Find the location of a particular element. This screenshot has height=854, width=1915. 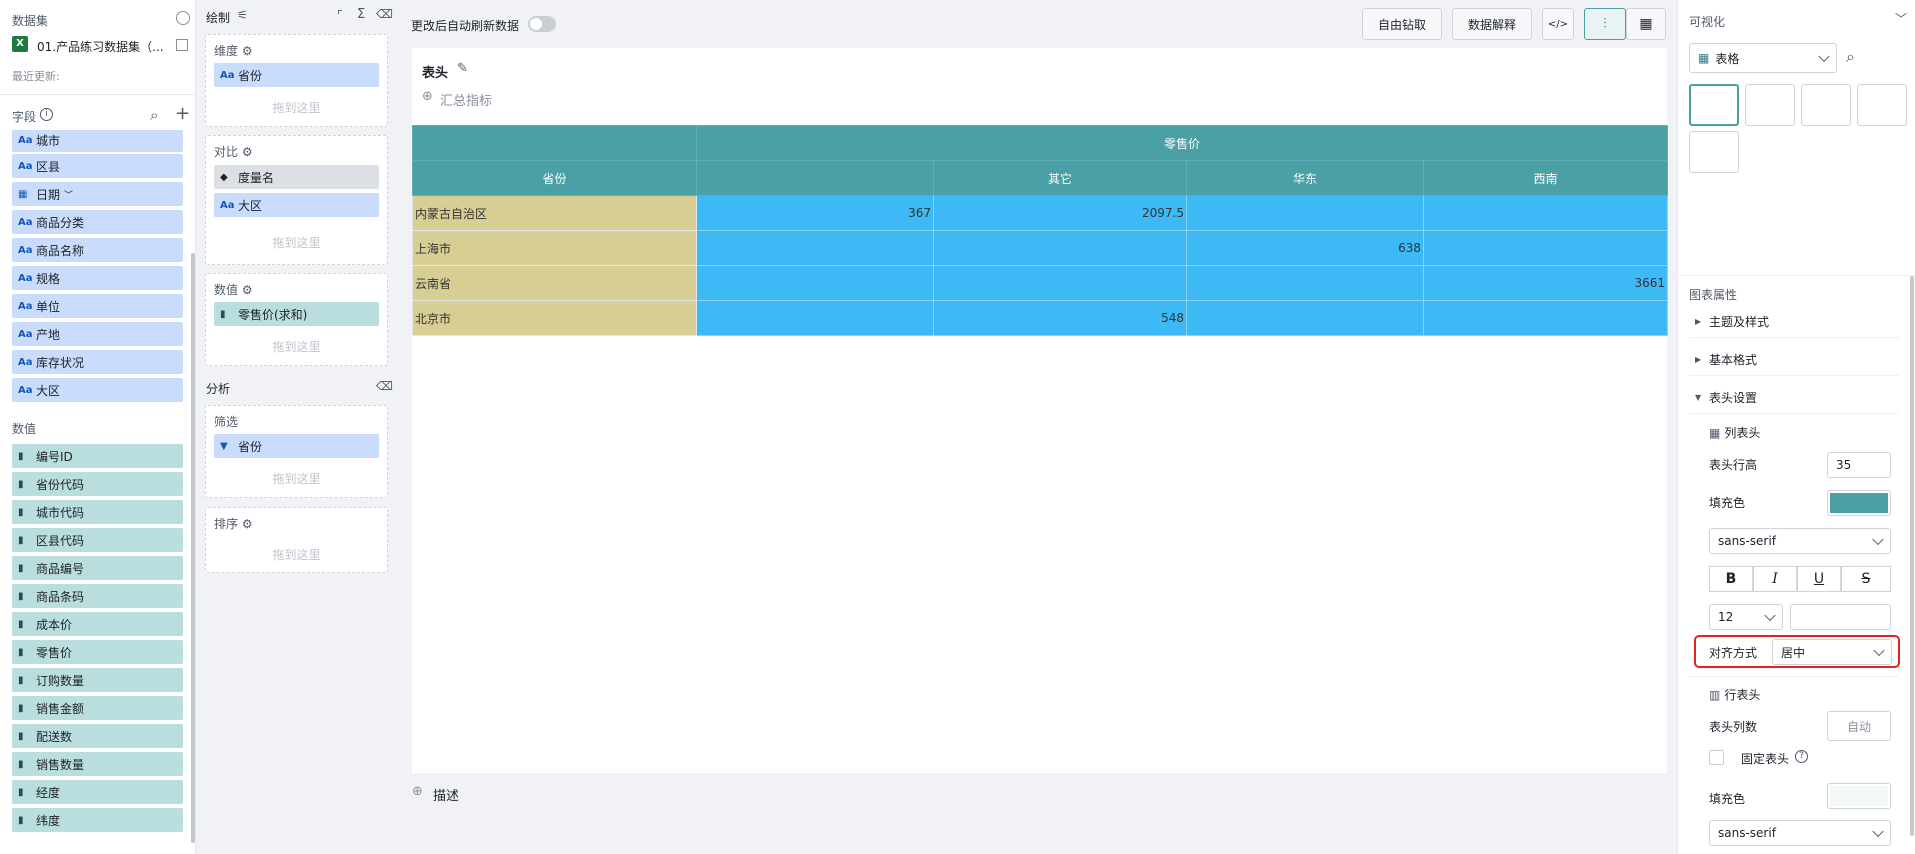

dimension-pill: Aa 省份 is located at coordinates (296, 75).